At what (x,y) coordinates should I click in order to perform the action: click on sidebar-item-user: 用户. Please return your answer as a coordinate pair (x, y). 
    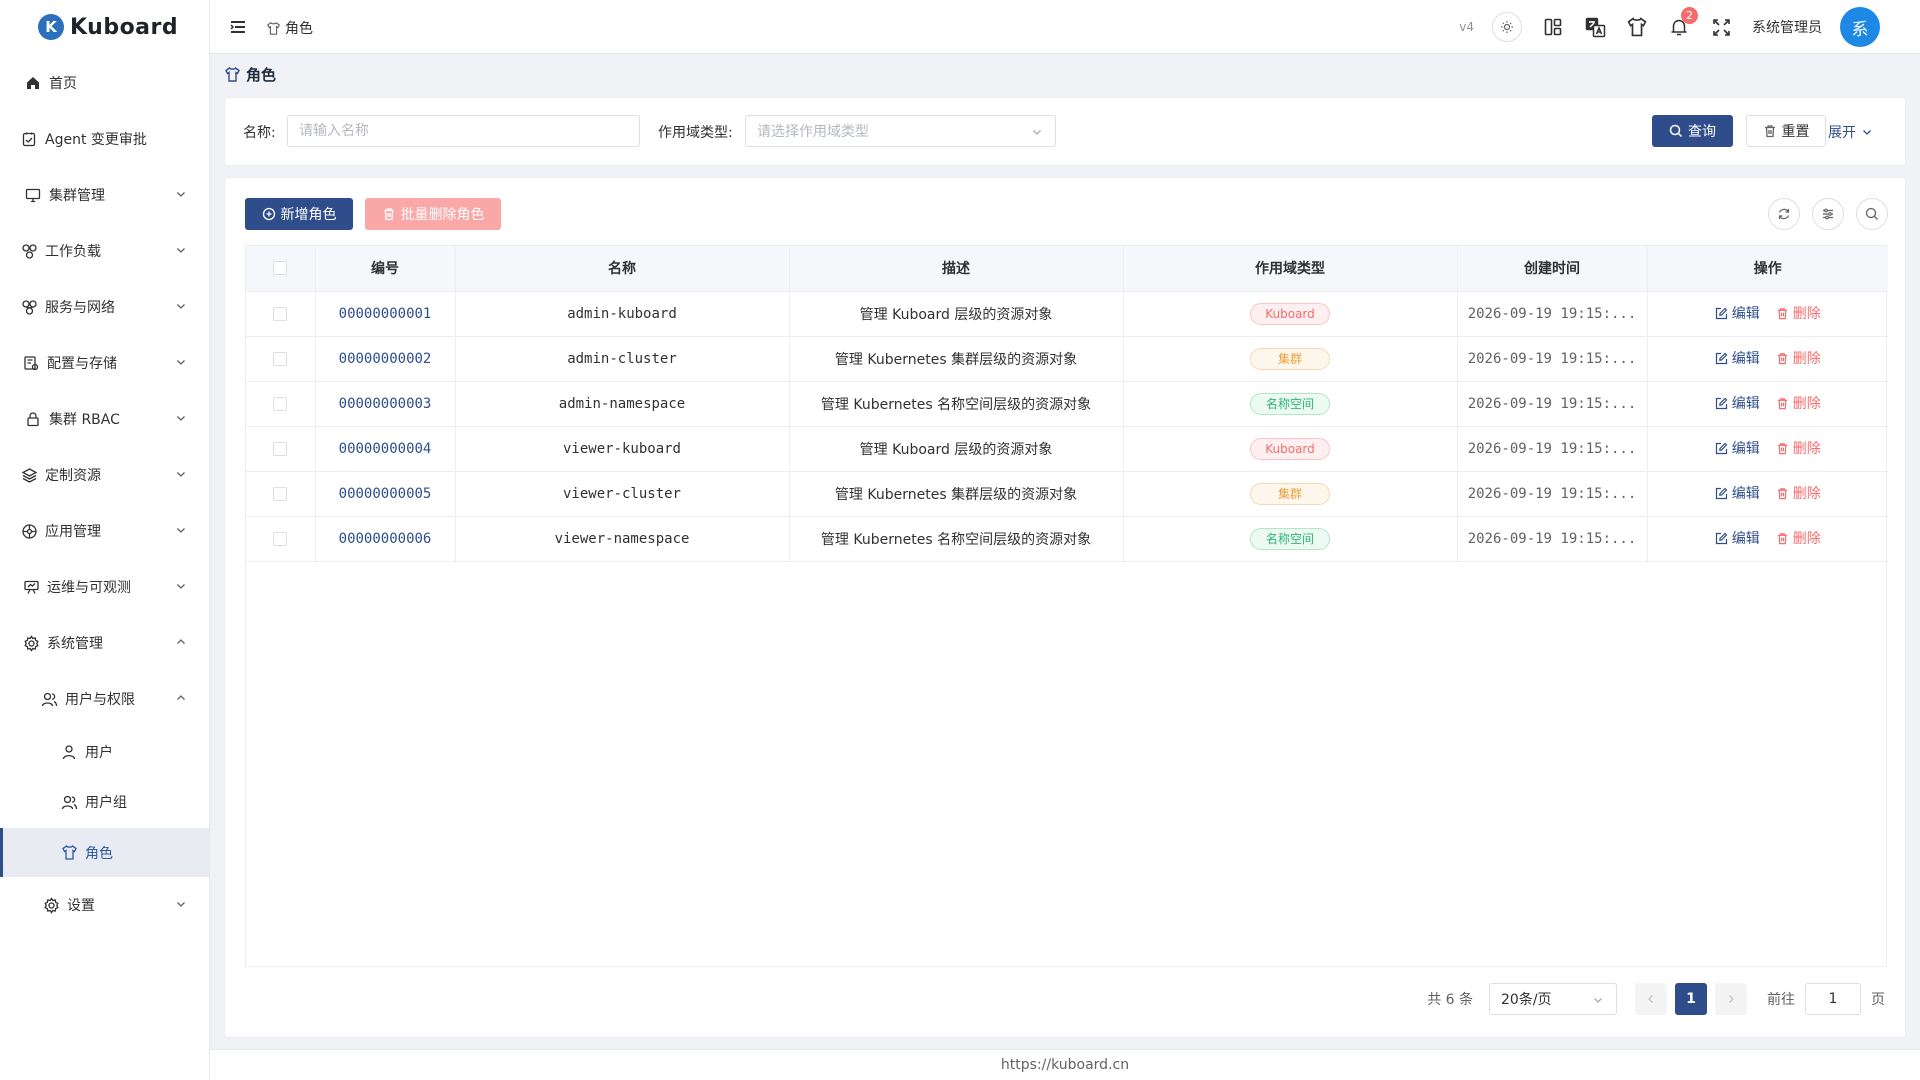
    Looking at the image, I should click on (104, 752).